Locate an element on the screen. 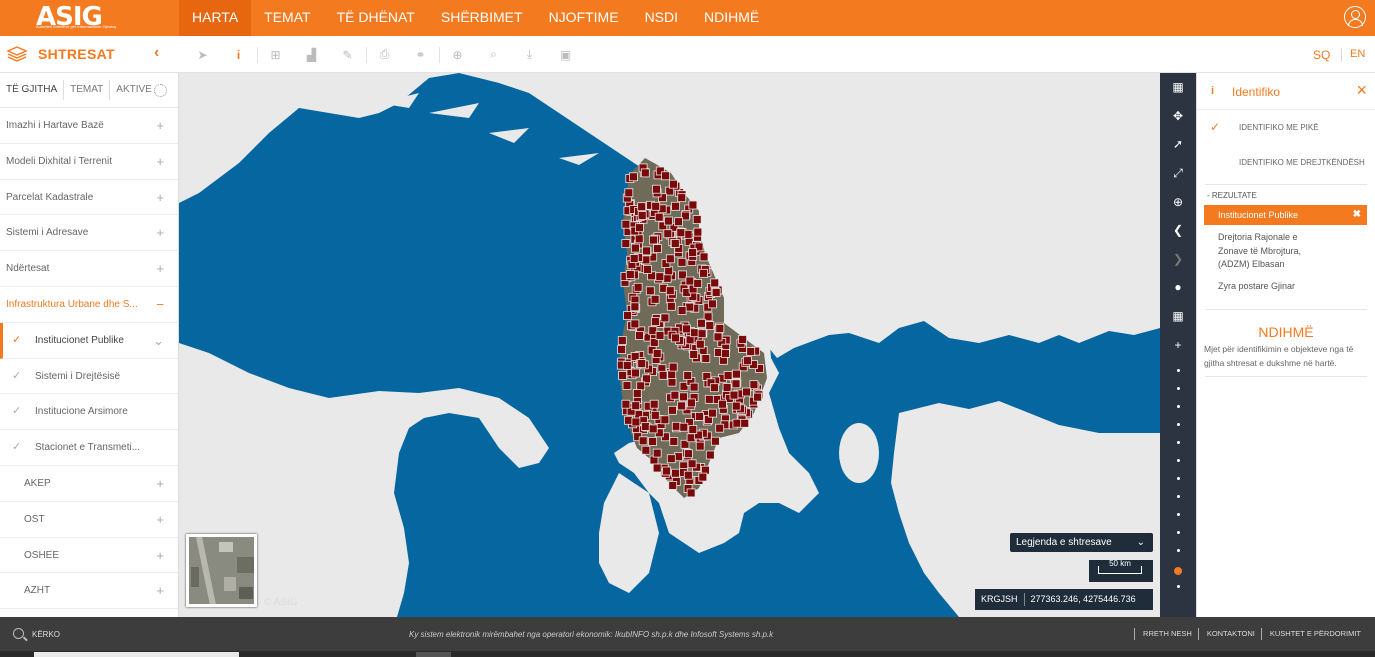 The image size is (1375, 657). search-label: KËRKO is located at coordinates (46, 634).